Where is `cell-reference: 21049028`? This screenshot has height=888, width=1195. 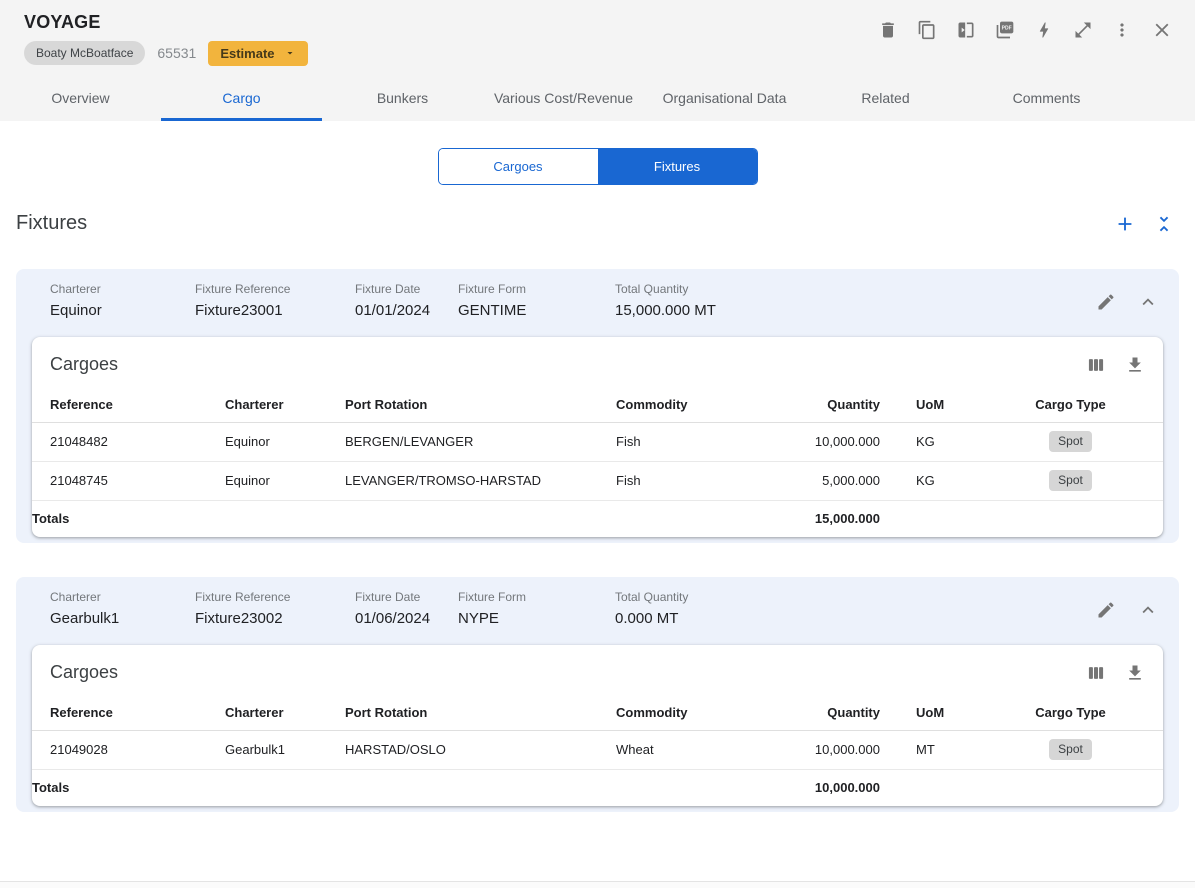 cell-reference: 21049028 is located at coordinates (128, 750).